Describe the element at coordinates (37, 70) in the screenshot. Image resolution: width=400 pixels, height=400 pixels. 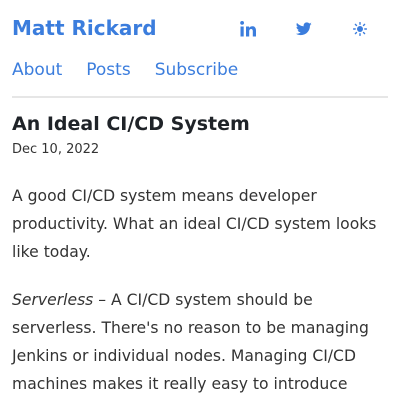
I see `nav-about-link: About` at that location.